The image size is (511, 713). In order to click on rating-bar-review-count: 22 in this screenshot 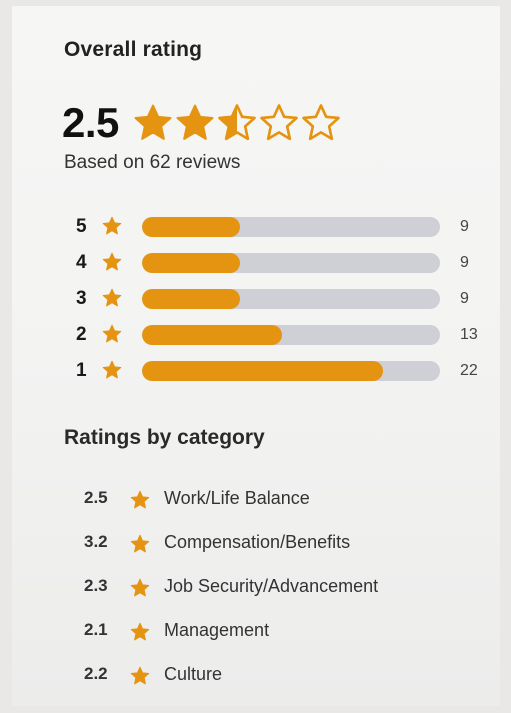, I will do `click(469, 370)`.